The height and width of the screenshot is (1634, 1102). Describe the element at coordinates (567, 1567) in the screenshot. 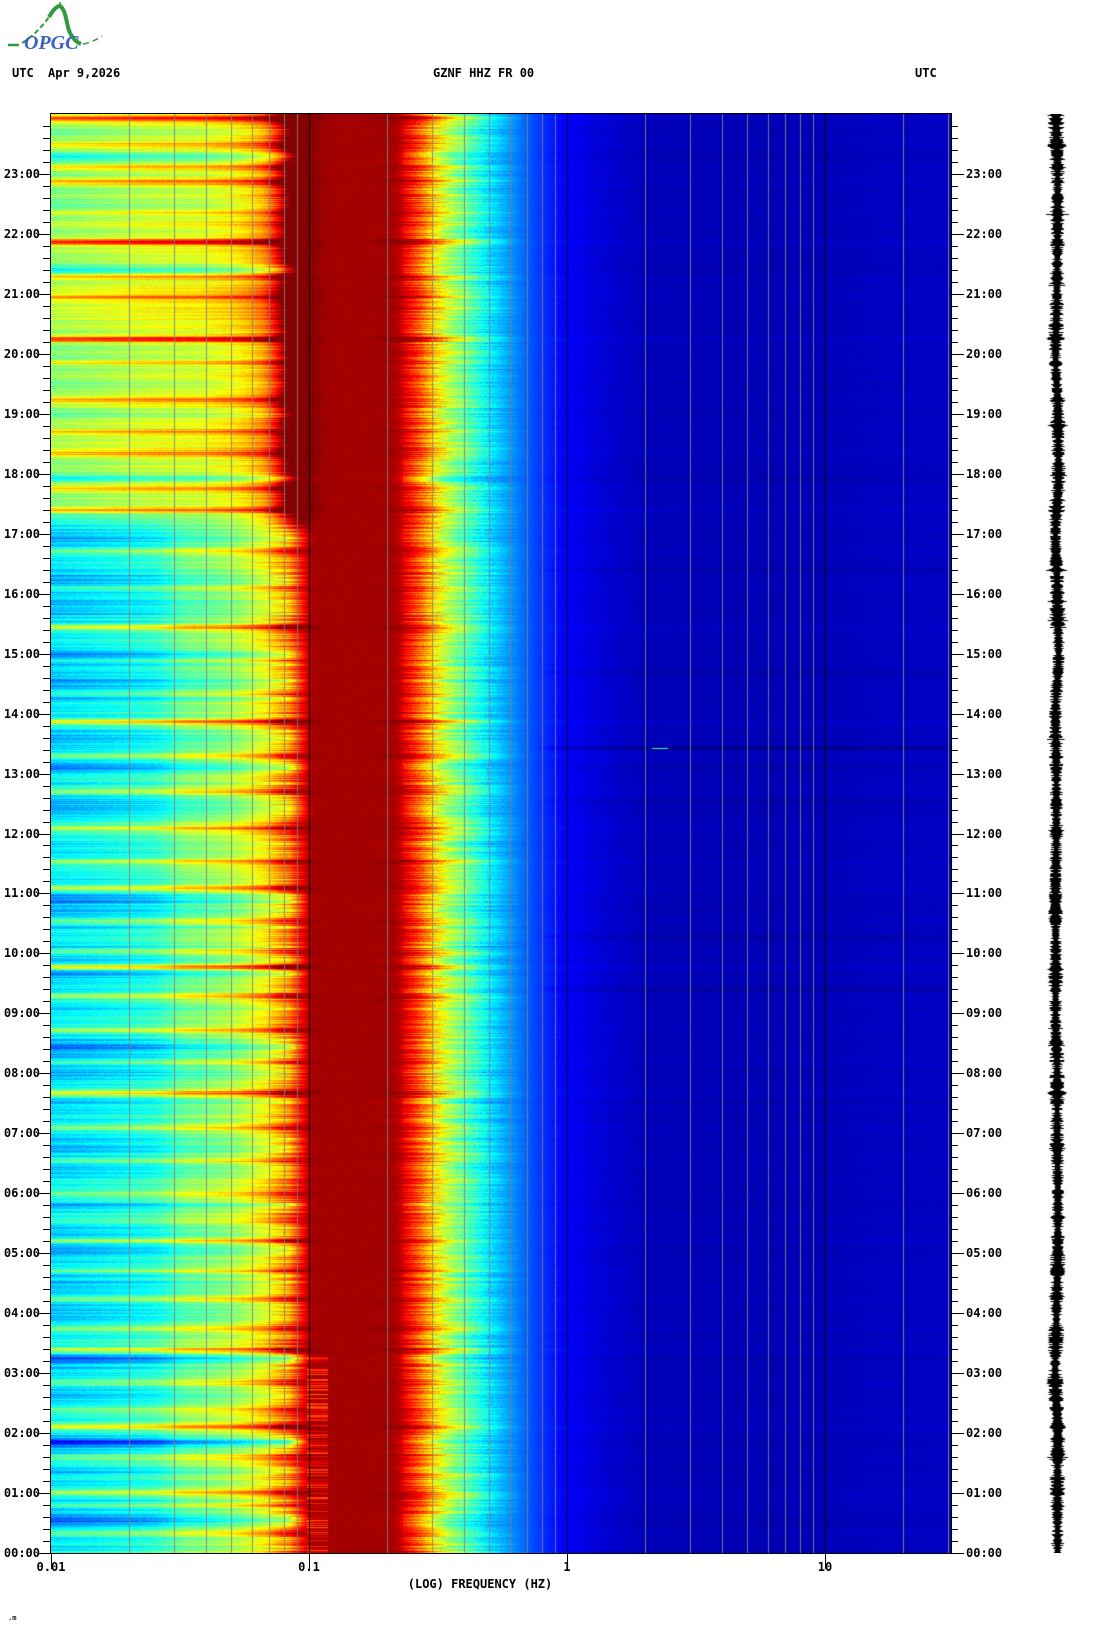

I see `freq-tick-label: 1` at that location.